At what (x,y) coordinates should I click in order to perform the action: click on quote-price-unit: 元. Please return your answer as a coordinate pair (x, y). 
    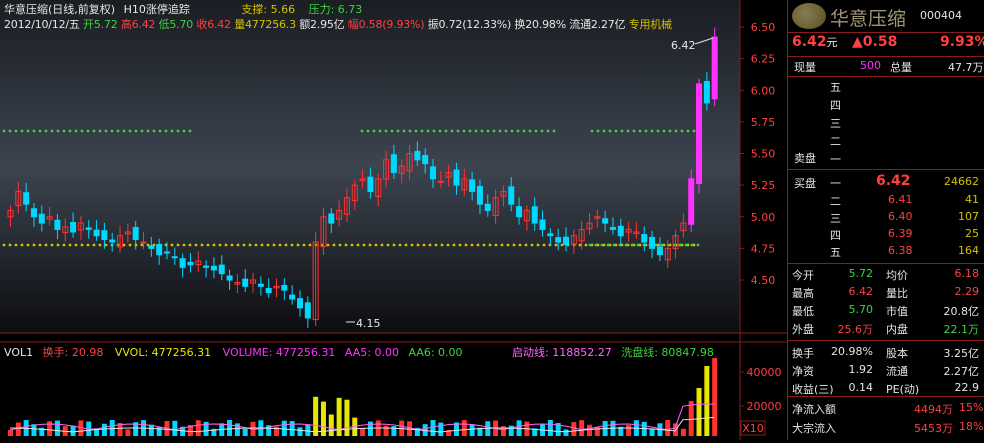
    Looking at the image, I should click on (832, 42).